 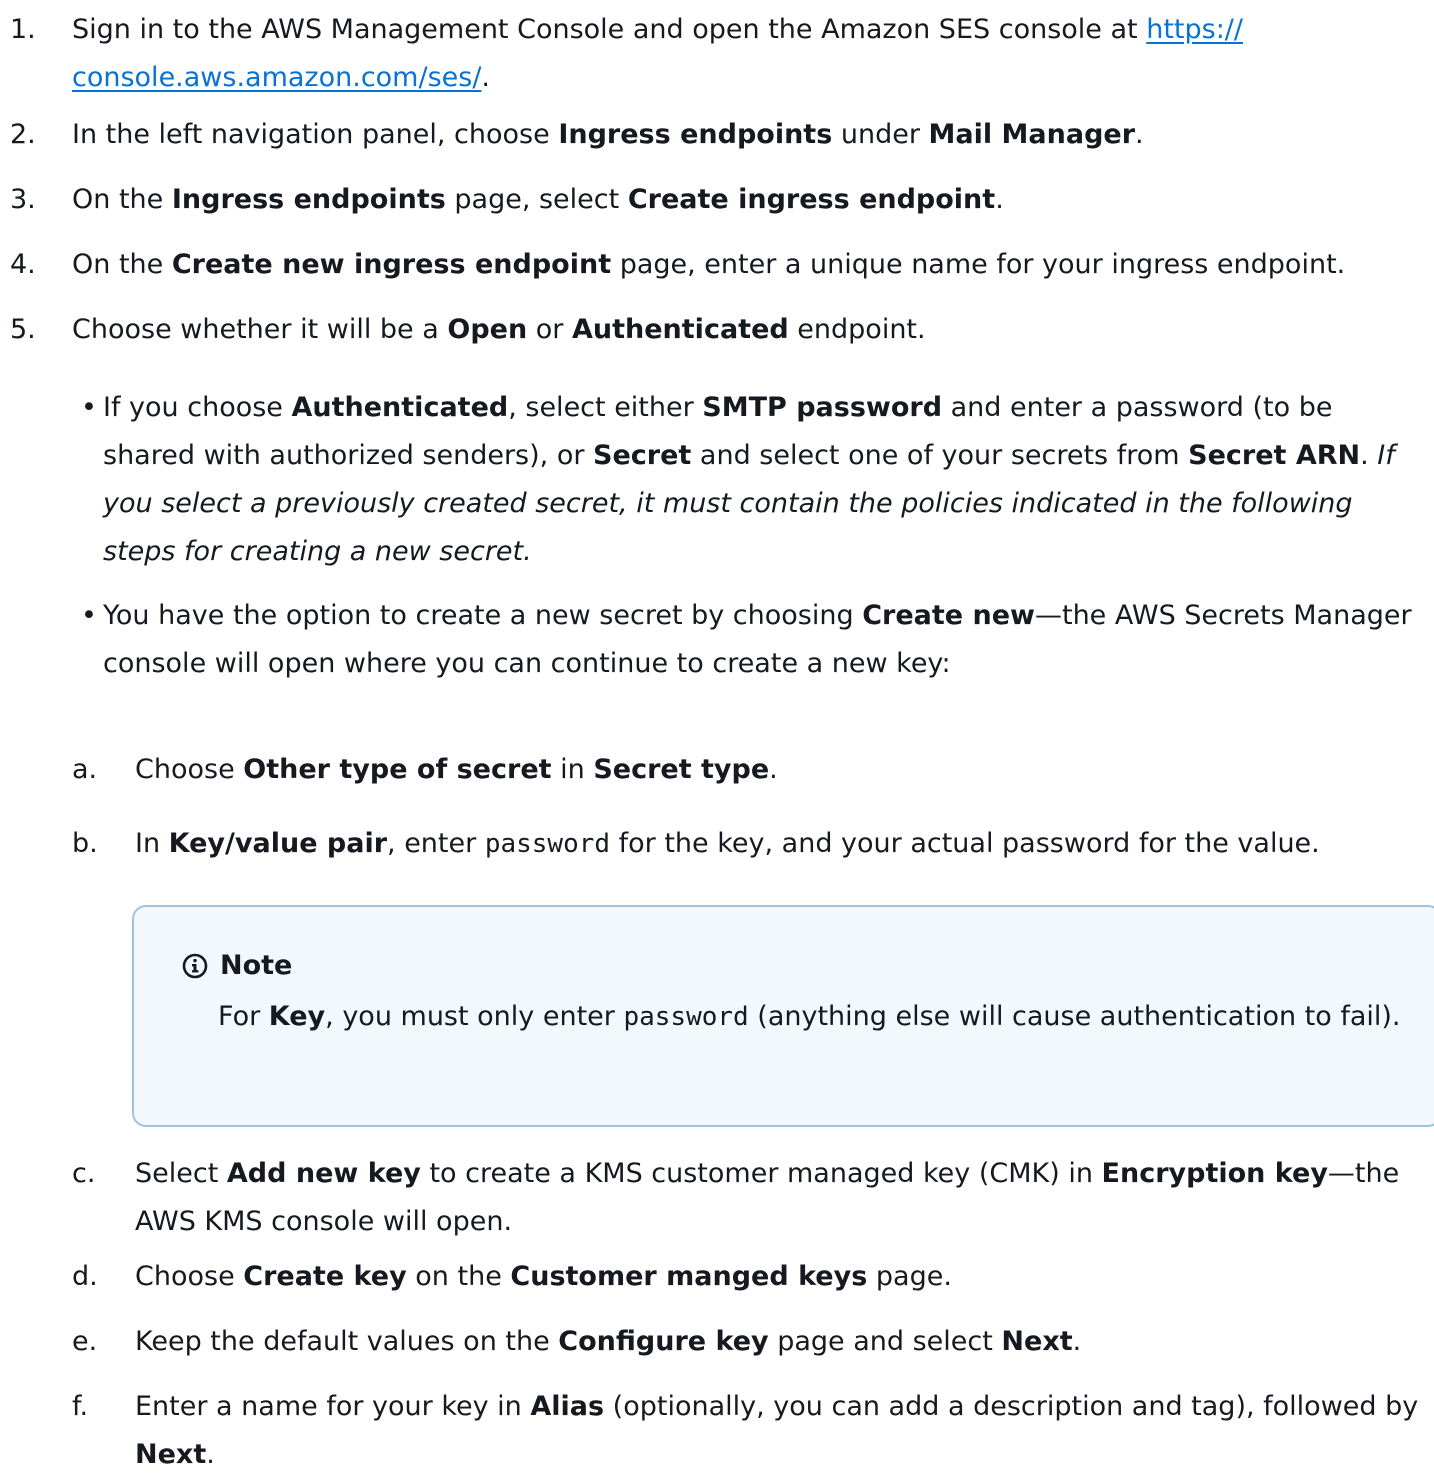 I want to click on text-run: or, so click(x=549, y=329).